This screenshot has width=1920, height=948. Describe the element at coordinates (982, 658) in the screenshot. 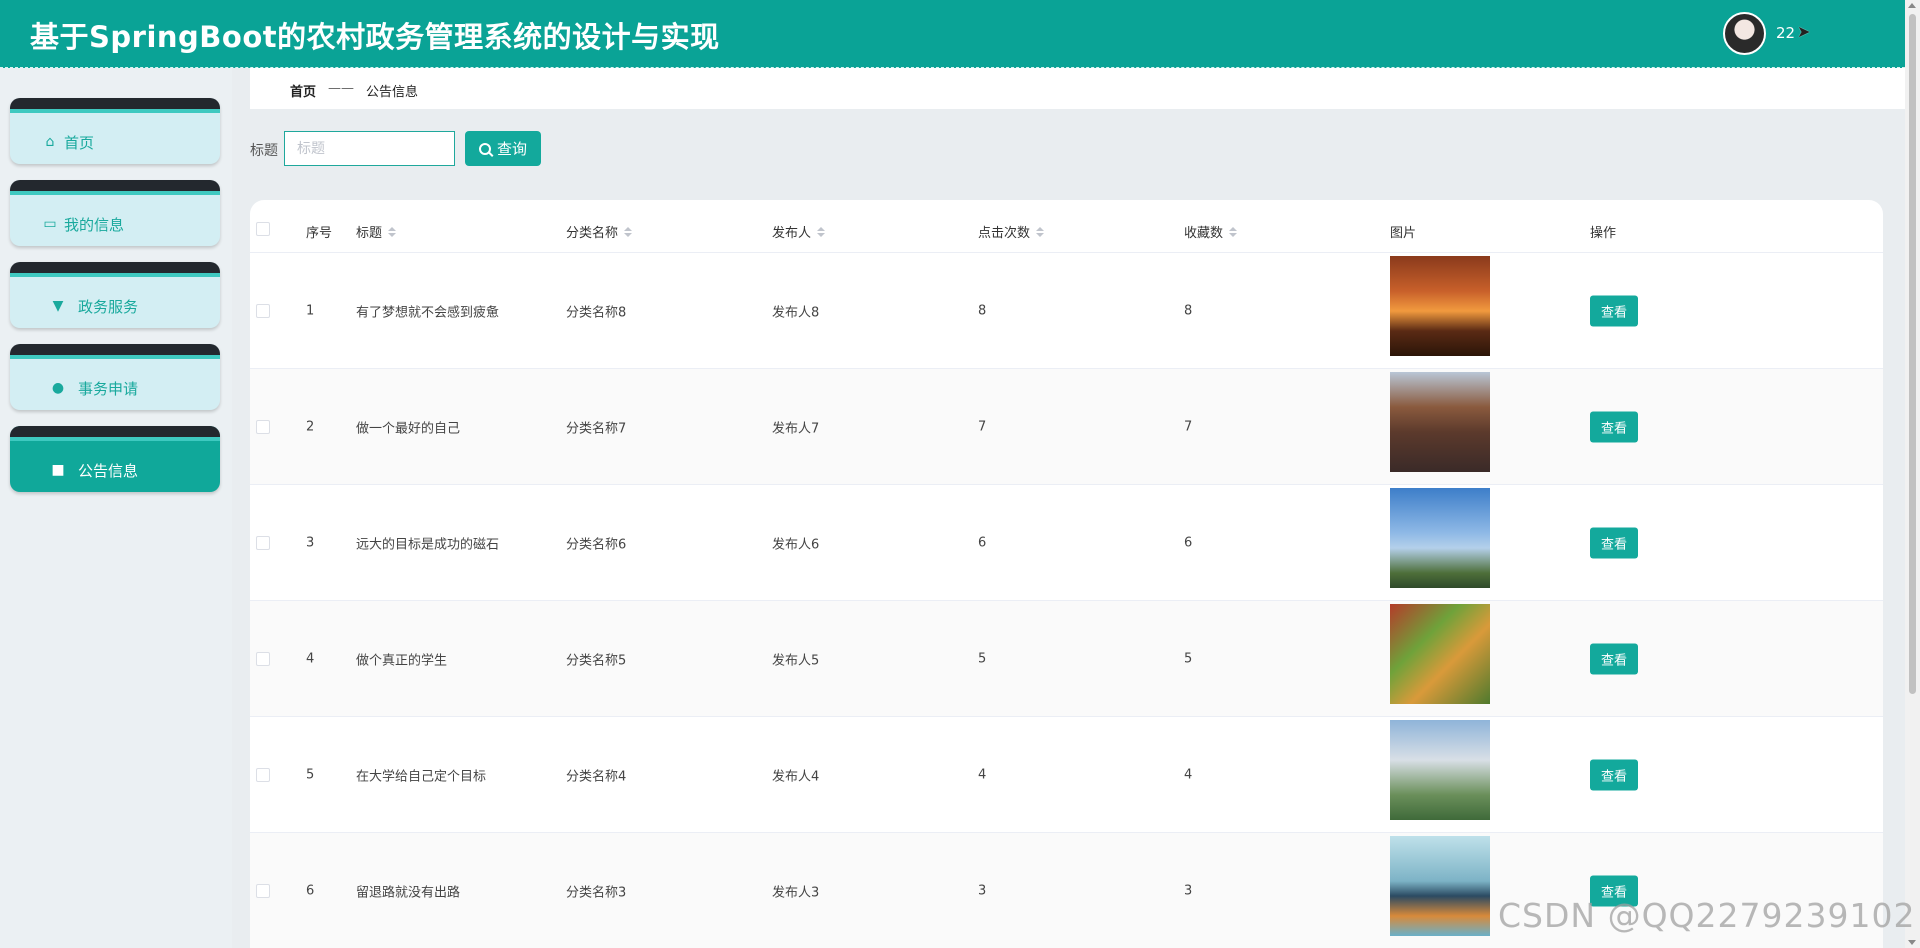

I see `cell-clicks: 5` at that location.